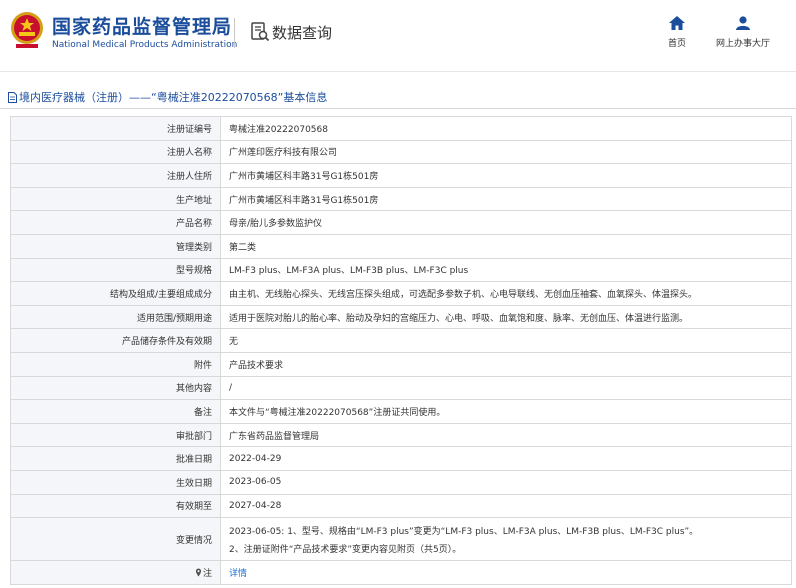 This screenshot has height=588, width=796. I want to click on data-query-label: 数据查询, so click(302, 32).